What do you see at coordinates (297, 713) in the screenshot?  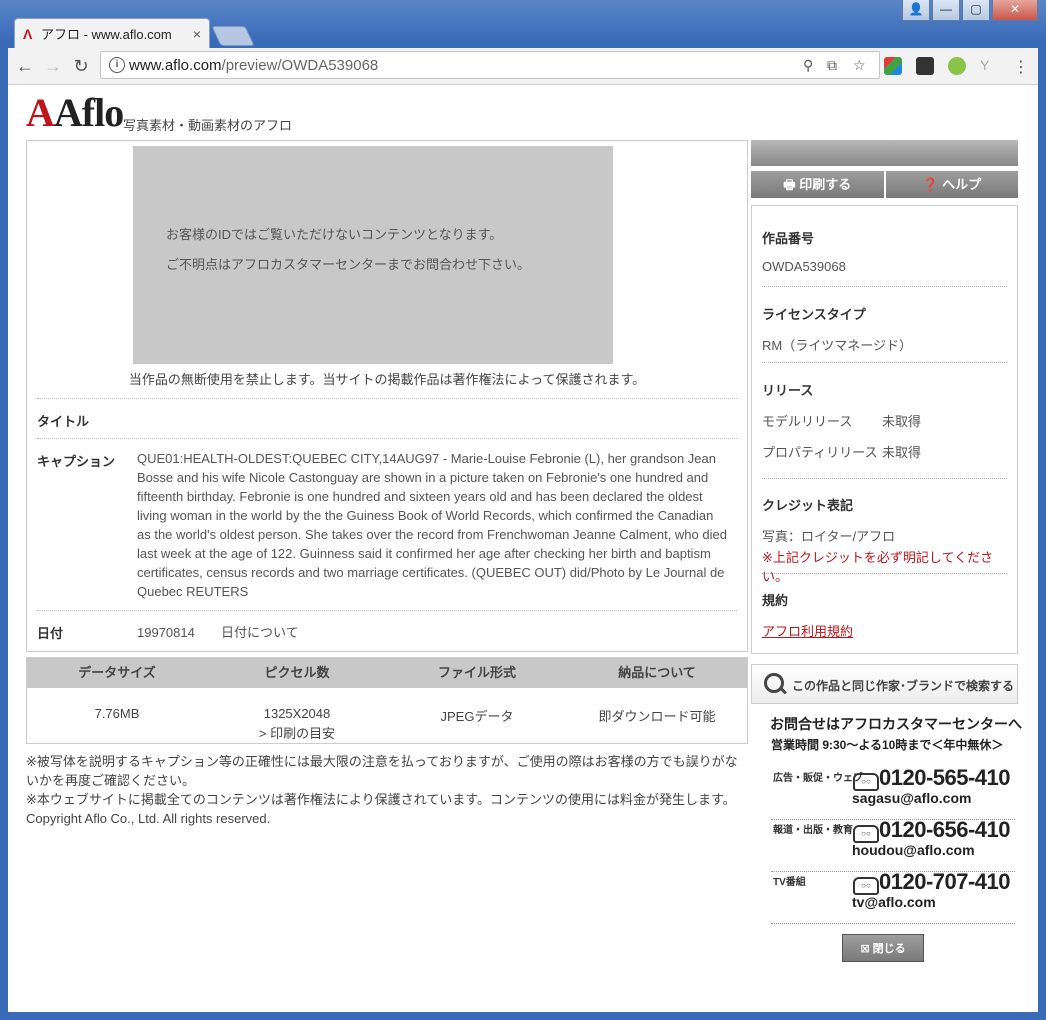 I see `pixel-count-value: 1325X2048` at bounding box center [297, 713].